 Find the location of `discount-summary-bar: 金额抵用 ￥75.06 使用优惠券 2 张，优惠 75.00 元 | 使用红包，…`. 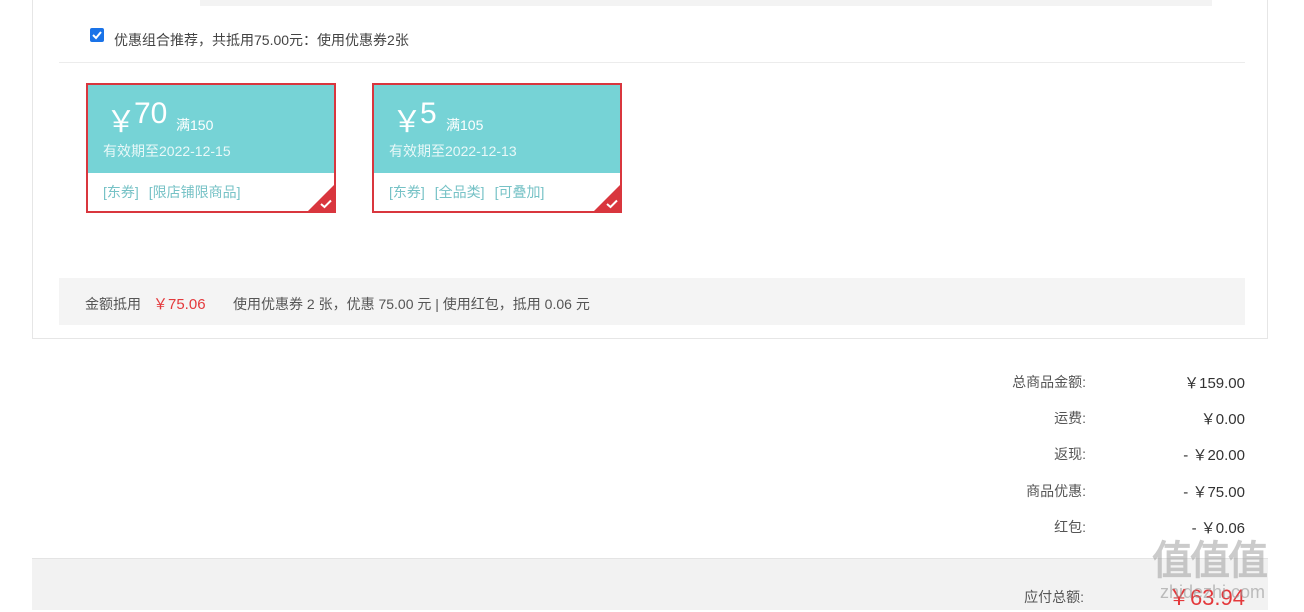

discount-summary-bar: 金额抵用 ￥75.06 使用优惠券 2 张，优惠 75.00 元 | 使用红包，… is located at coordinates (652, 301).